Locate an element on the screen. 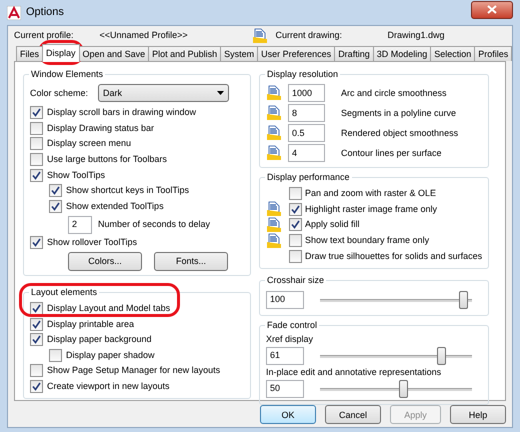 The height and width of the screenshot is (432, 520). field-label: Xref display is located at coordinates (290, 339).